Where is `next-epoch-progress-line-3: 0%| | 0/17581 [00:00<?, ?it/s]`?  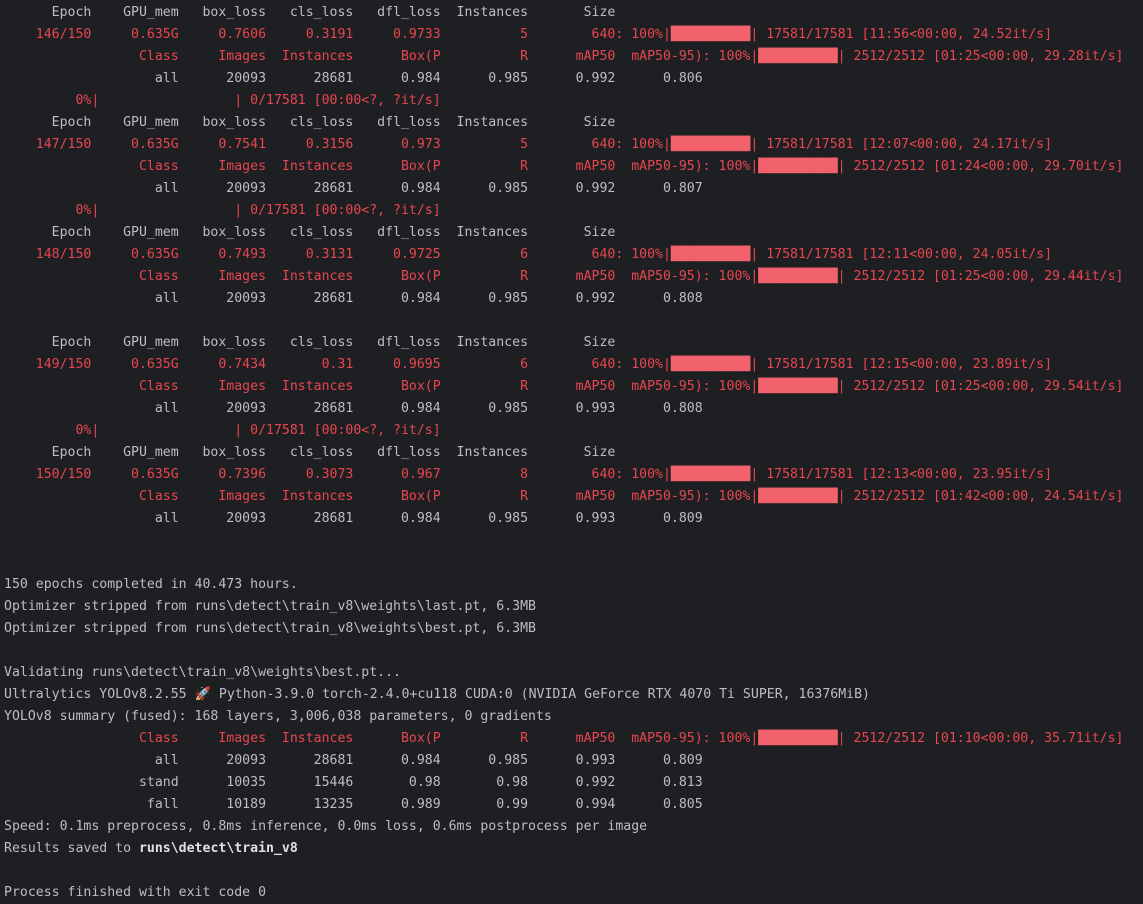 next-epoch-progress-line-3: 0%| | 0/17581 [00:00<?, ?it/s] is located at coordinates (571, 431).